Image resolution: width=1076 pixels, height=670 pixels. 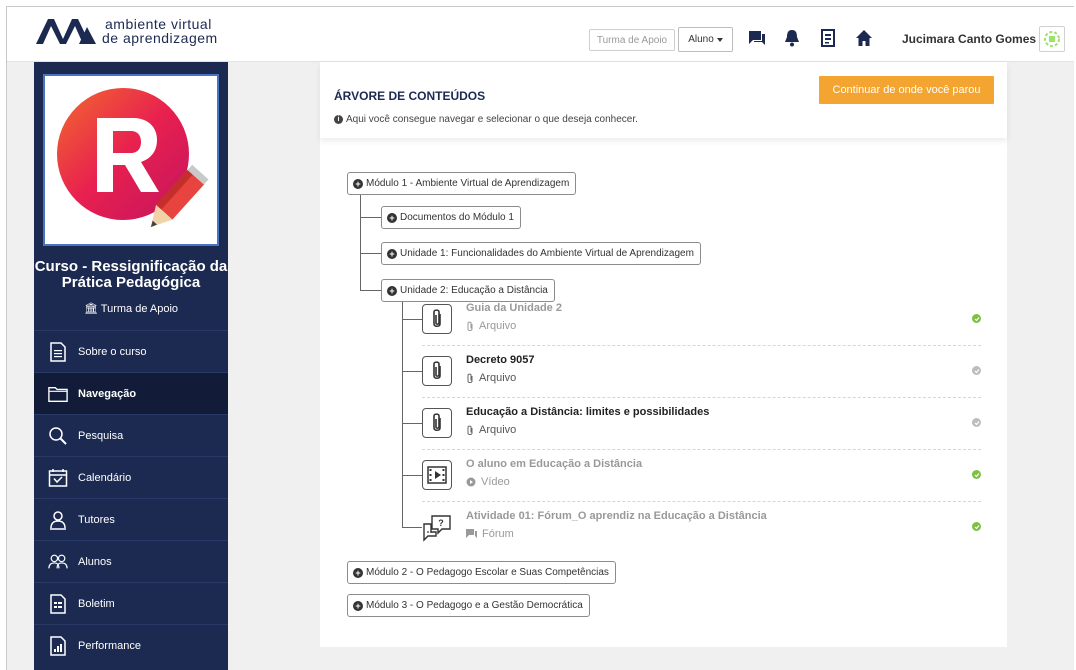 What do you see at coordinates (58, 436) in the screenshot?
I see `search-icon` at bounding box center [58, 436].